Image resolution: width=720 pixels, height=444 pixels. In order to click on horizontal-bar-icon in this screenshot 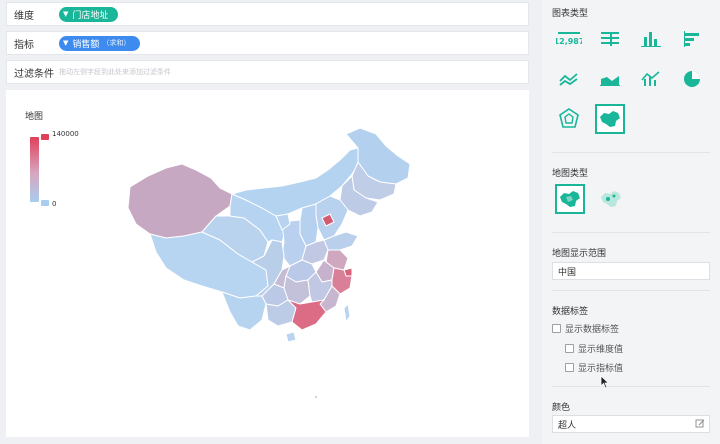, I will do `click(691, 39)`.